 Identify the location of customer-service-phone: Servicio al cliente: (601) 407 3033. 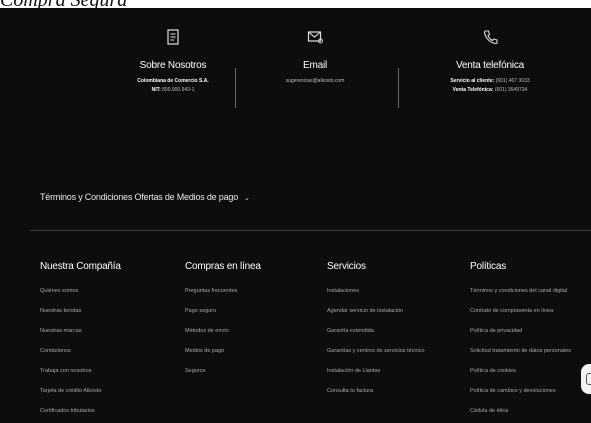
(490, 81).